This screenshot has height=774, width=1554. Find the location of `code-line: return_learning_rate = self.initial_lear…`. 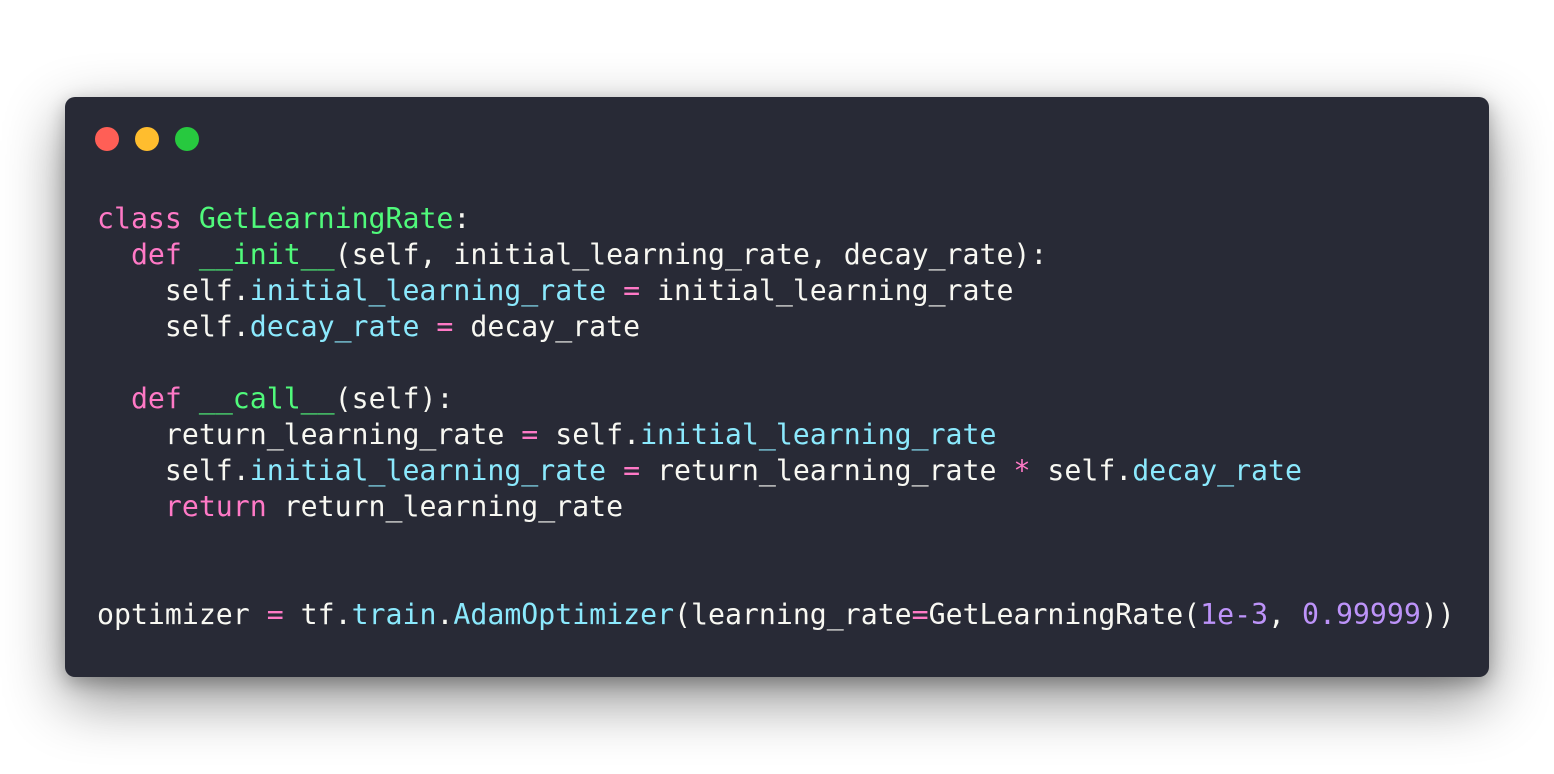

code-line: return_learning_rate = self.initial_lear… is located at coordinates (776, 435).